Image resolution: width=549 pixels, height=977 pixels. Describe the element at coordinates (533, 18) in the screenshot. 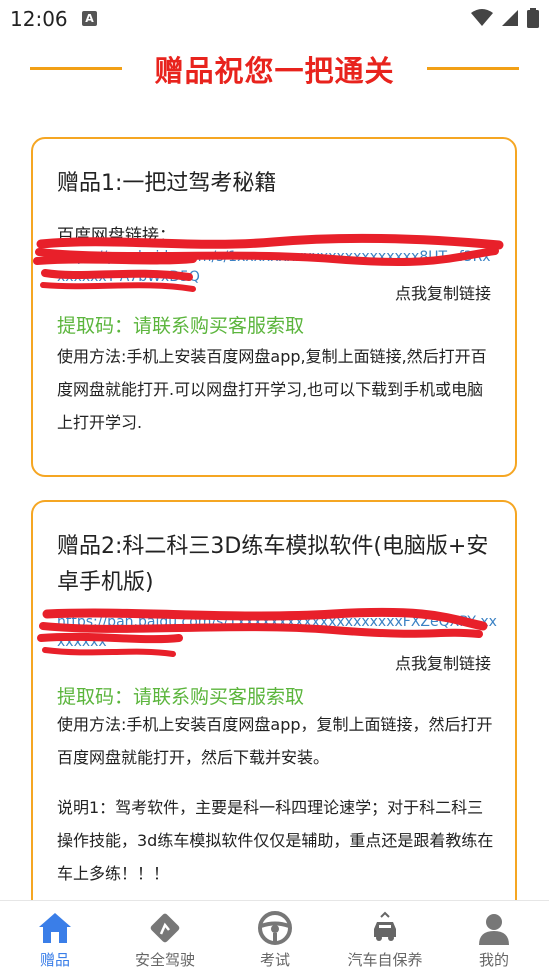

I see `battery-icon` at that location.